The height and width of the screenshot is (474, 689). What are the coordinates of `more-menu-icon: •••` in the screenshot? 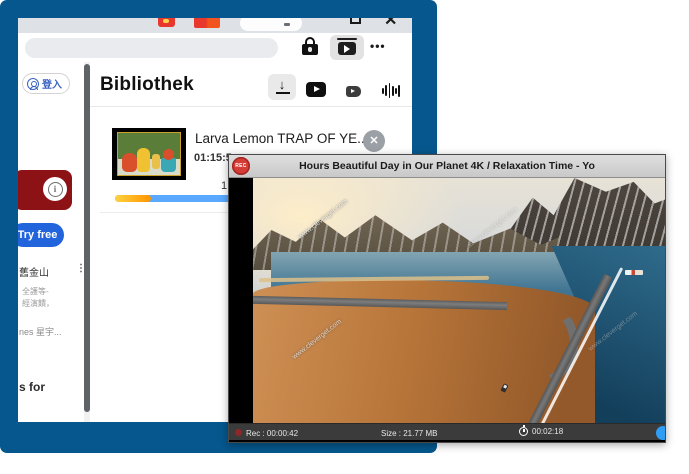 It's located at (378, 46).